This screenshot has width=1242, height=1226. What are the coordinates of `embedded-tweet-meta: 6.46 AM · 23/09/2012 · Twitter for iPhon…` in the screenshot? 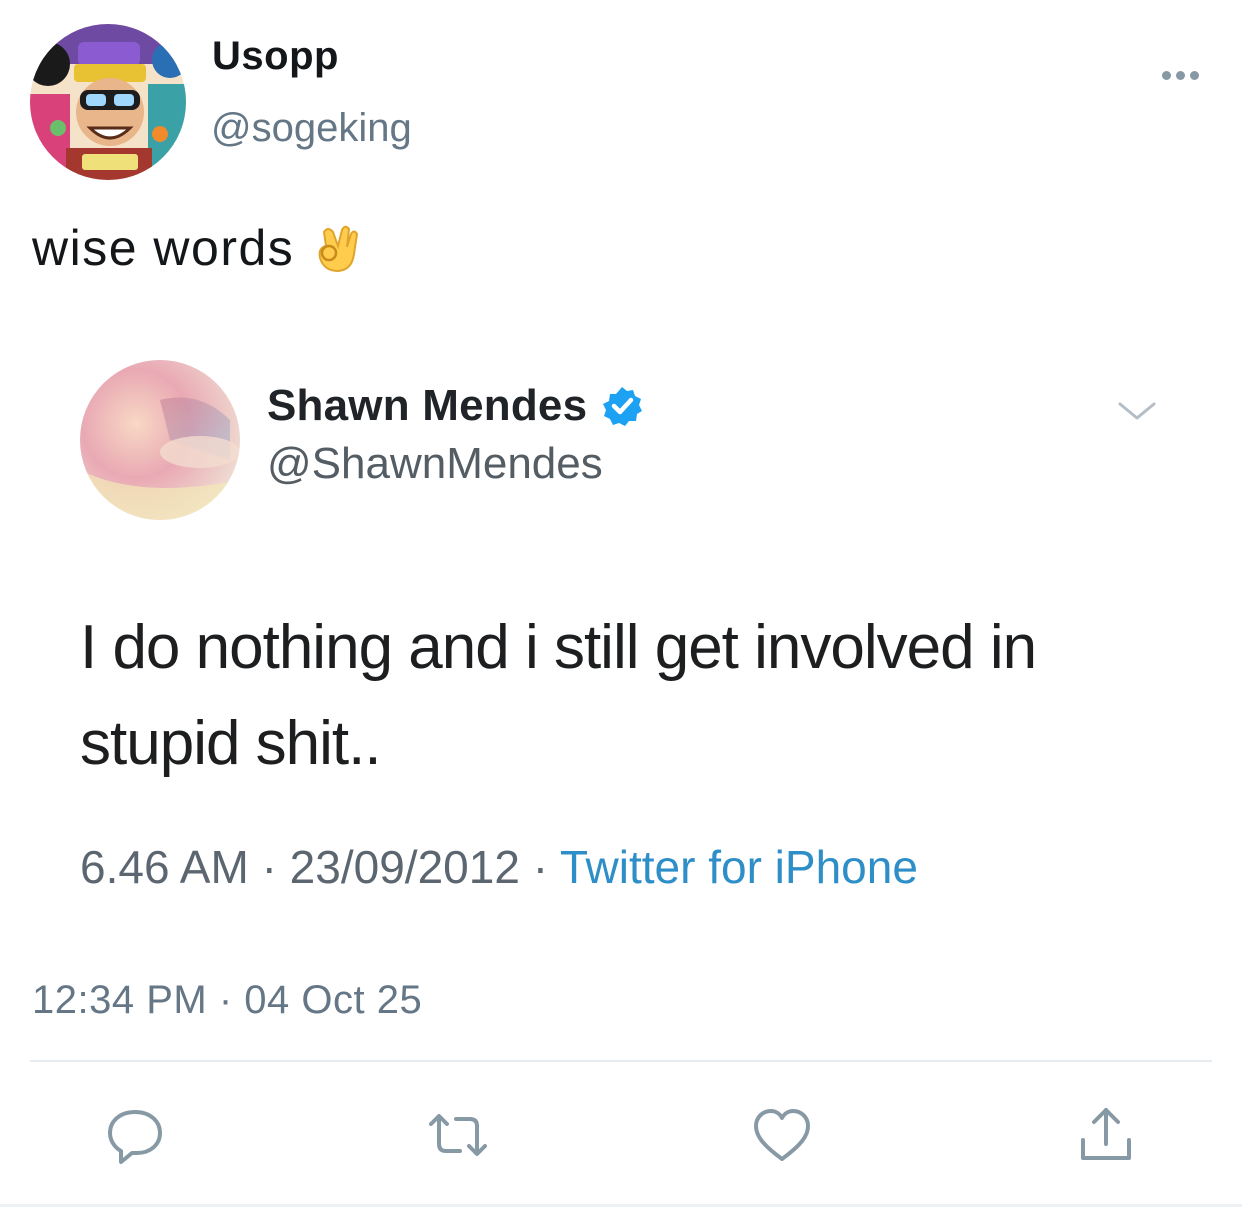 It's located at (499, 867).